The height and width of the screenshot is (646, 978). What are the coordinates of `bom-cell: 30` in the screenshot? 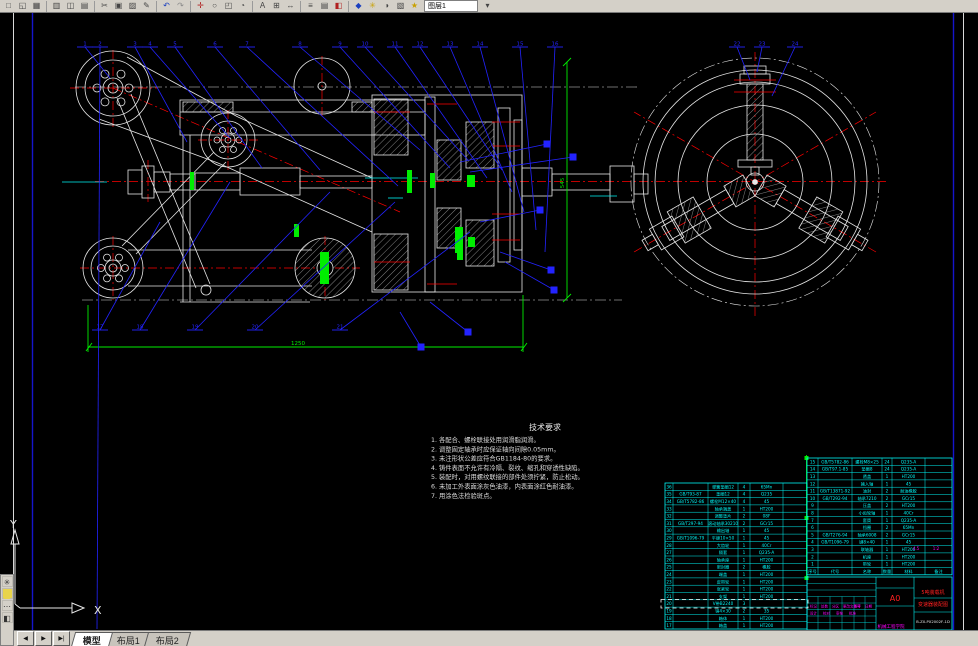 It's located at (669, 530).